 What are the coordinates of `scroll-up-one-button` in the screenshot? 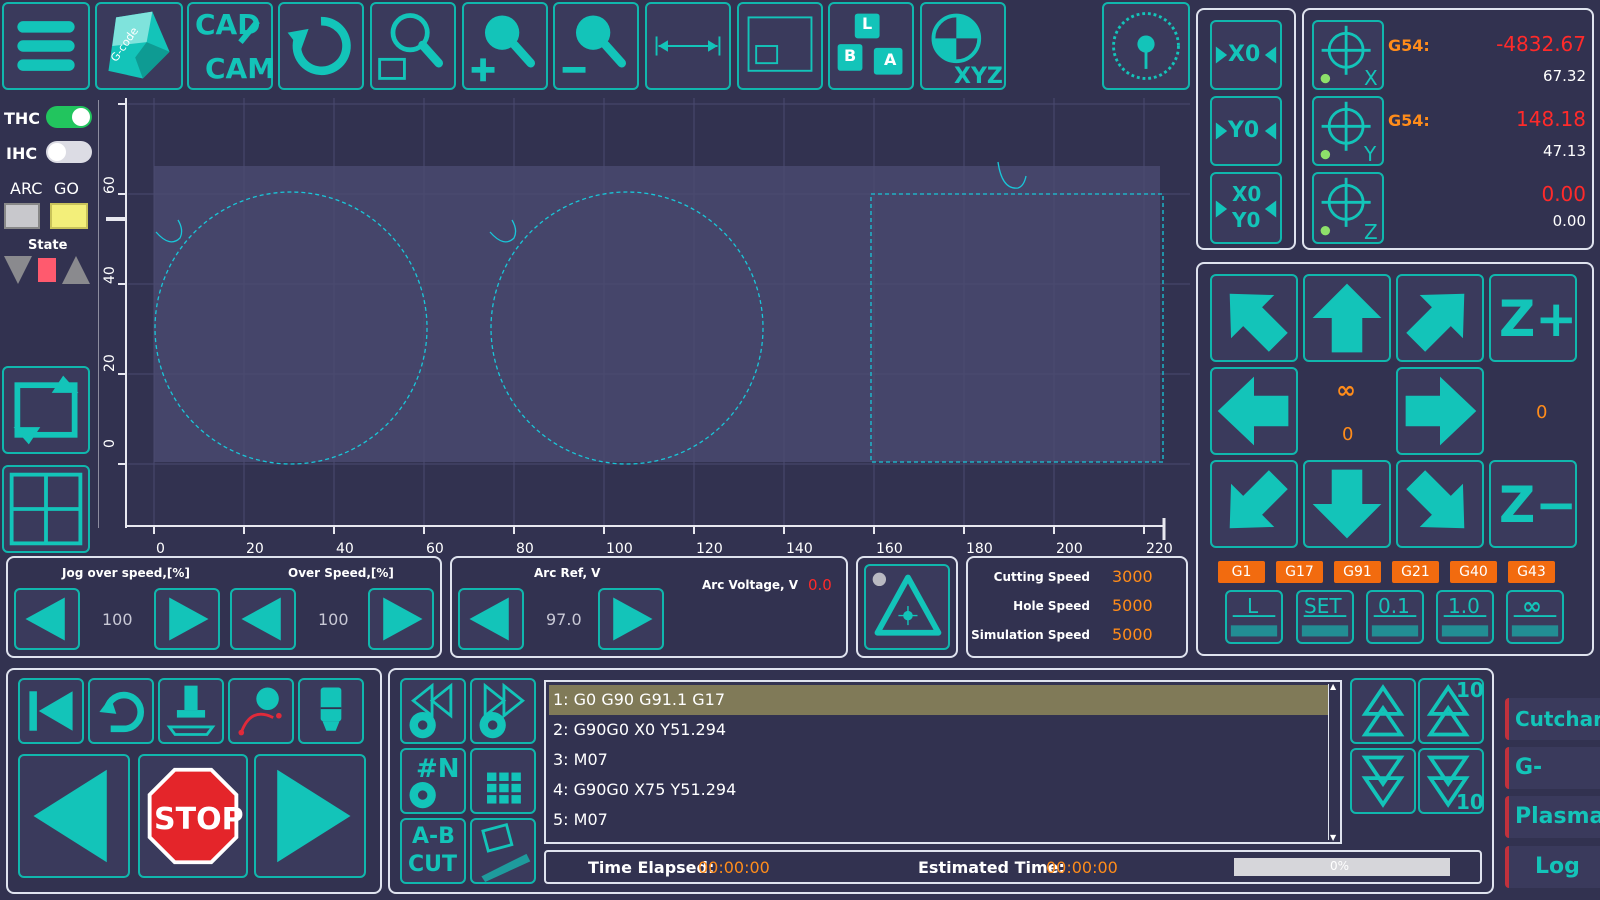 It's located at (1383, 711).